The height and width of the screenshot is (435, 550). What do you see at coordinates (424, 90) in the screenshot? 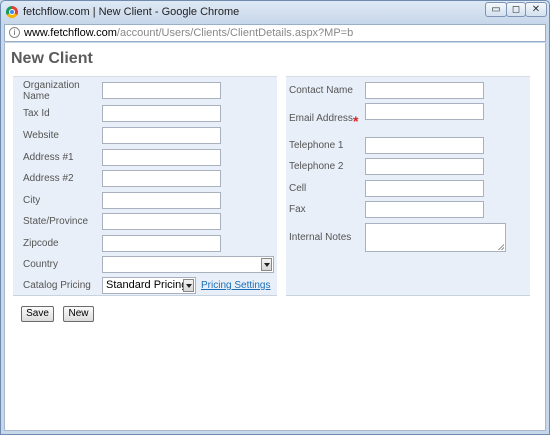
I see `contact-name-input` at bounding box center [424, 90].